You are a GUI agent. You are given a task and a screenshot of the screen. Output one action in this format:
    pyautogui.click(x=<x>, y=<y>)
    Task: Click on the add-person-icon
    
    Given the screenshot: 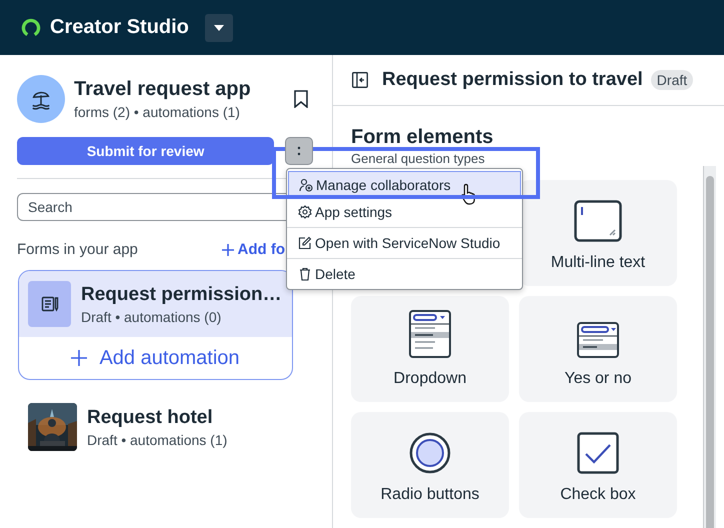 What is the action you would take?
    pyautogui.click(x=306, y=185)
    